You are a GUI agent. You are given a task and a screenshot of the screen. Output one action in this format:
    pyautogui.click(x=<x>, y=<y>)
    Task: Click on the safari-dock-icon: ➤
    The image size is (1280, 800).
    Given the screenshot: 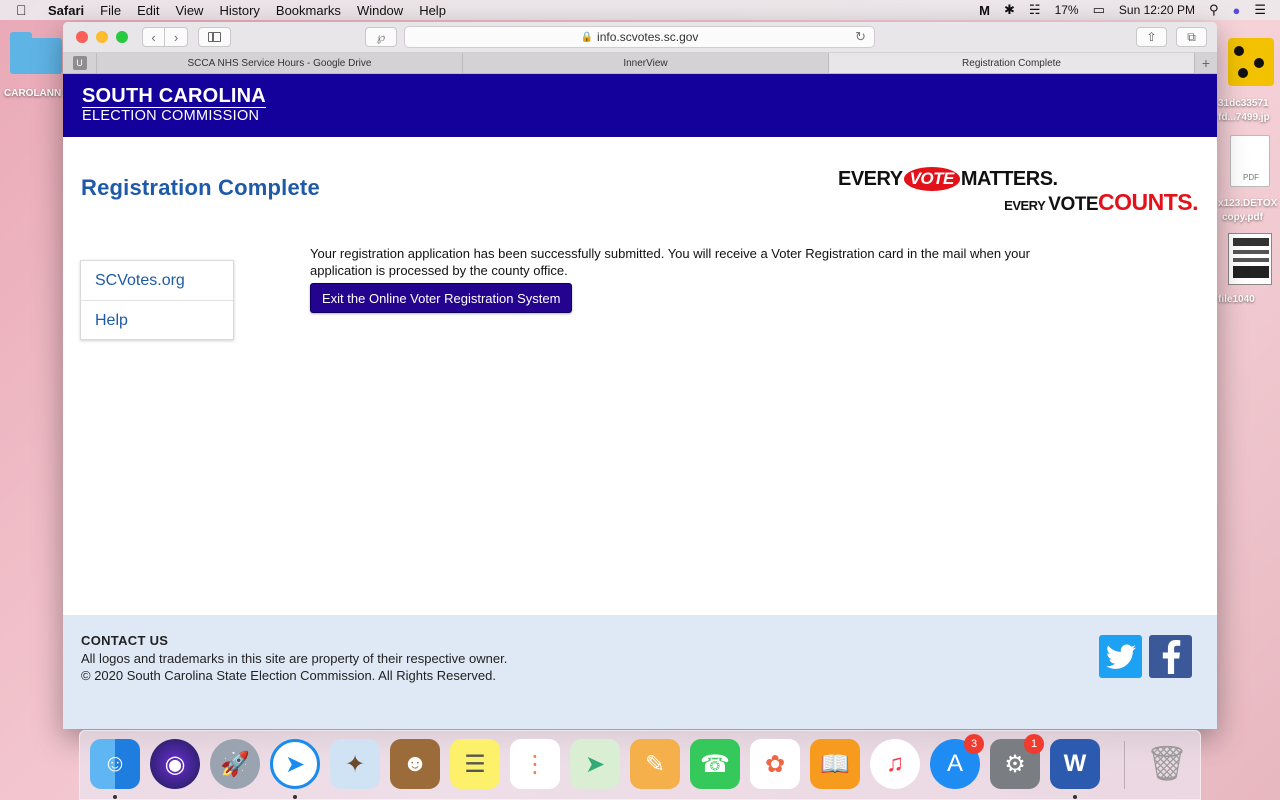 What is the action you would take?
    pyautogui.click(x=295, y=764)
    